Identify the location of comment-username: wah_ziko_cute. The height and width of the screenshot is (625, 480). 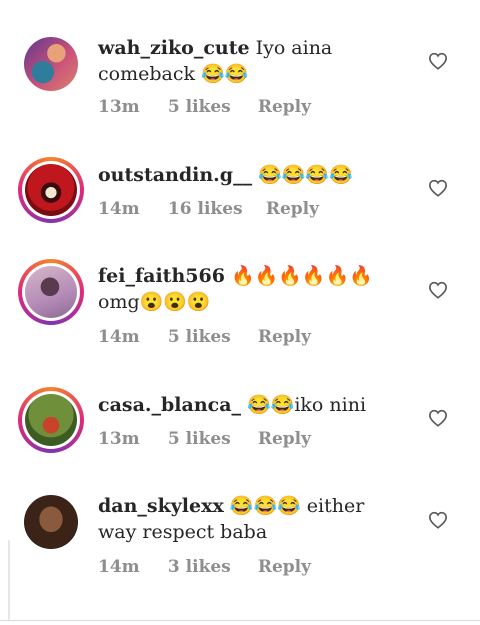
(174, 48).